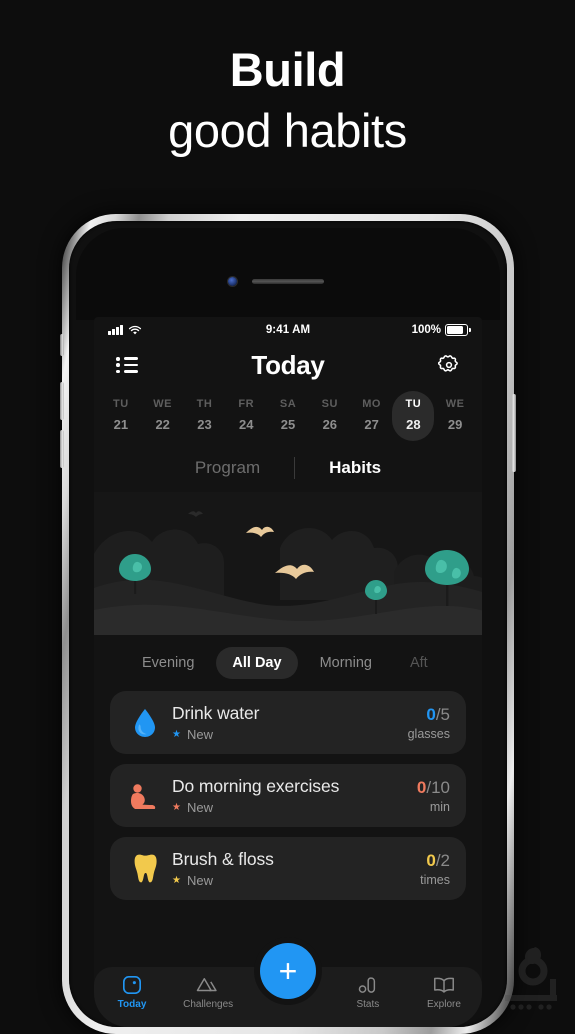 The height and width of the screenshot is (1034, 575). I want to click on status-bar: 9:41 AM 100%, so click(288, 330).